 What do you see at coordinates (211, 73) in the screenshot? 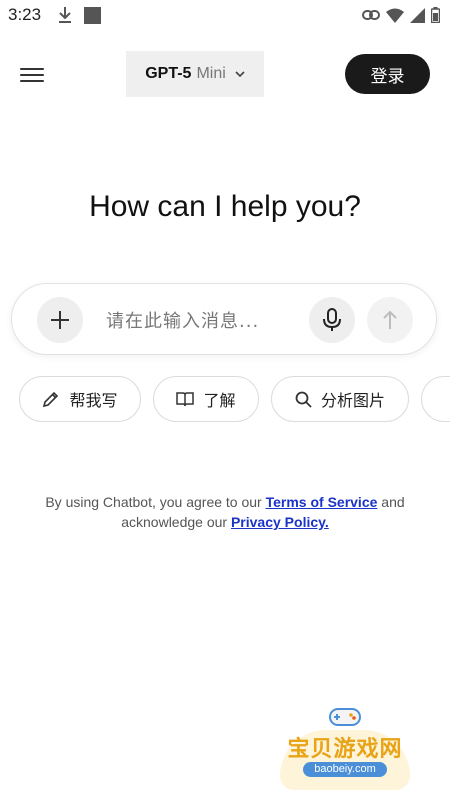
I see `model-variant: Mini` at bounding box center [211, 73].